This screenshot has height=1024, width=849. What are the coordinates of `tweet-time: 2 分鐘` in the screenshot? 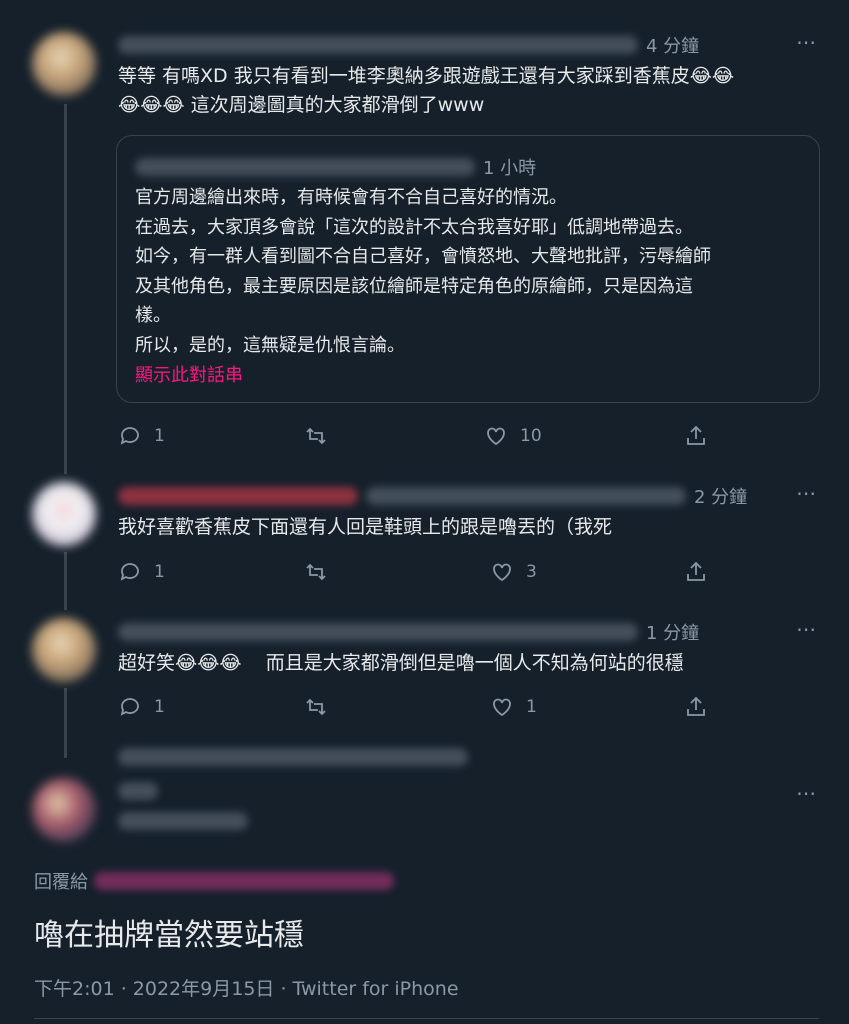 It's located at (720, 496).